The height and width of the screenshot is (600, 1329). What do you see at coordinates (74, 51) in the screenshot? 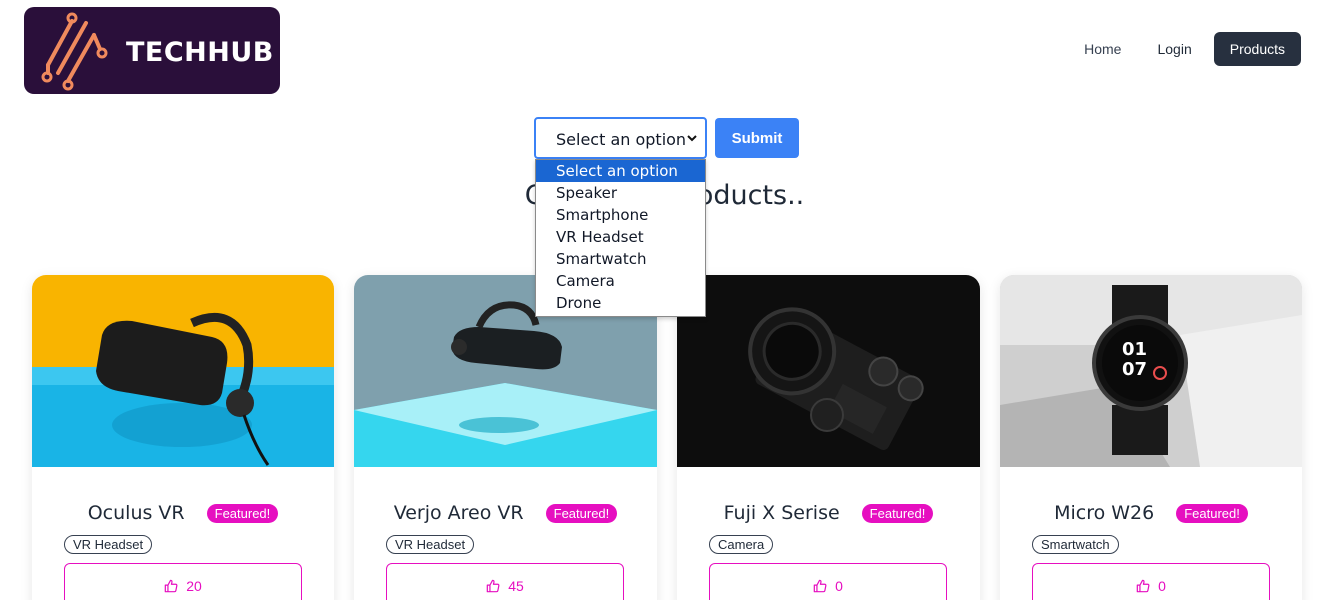
I see `circuit-logo-icon` at bounding box center [74, 51].